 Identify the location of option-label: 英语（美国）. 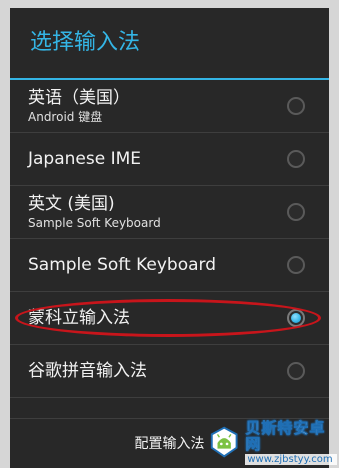
(79, 98).